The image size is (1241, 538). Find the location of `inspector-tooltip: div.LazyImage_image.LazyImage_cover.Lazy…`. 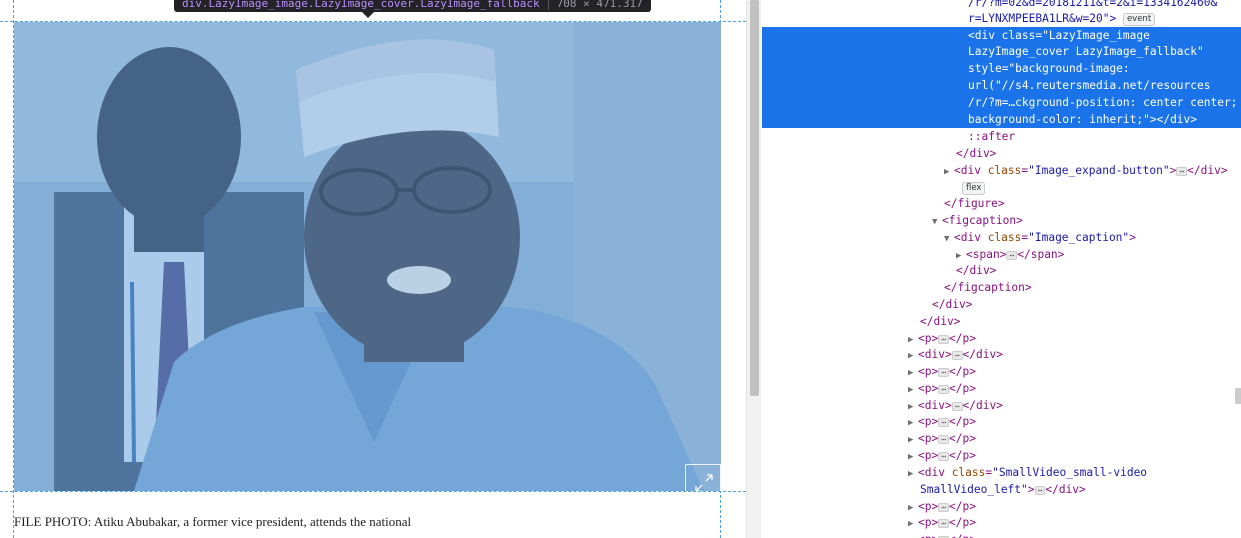

inspector-tooltip: div.LazyImage_image.LazyImage_cover.Lazy… is located at coordinates (412, 6).